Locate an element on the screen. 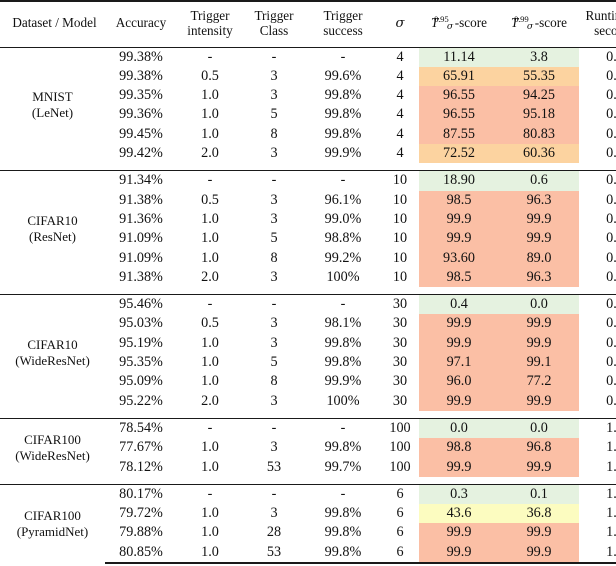  accuracy-cell: 95.35% is located at coordinates (141, 362).